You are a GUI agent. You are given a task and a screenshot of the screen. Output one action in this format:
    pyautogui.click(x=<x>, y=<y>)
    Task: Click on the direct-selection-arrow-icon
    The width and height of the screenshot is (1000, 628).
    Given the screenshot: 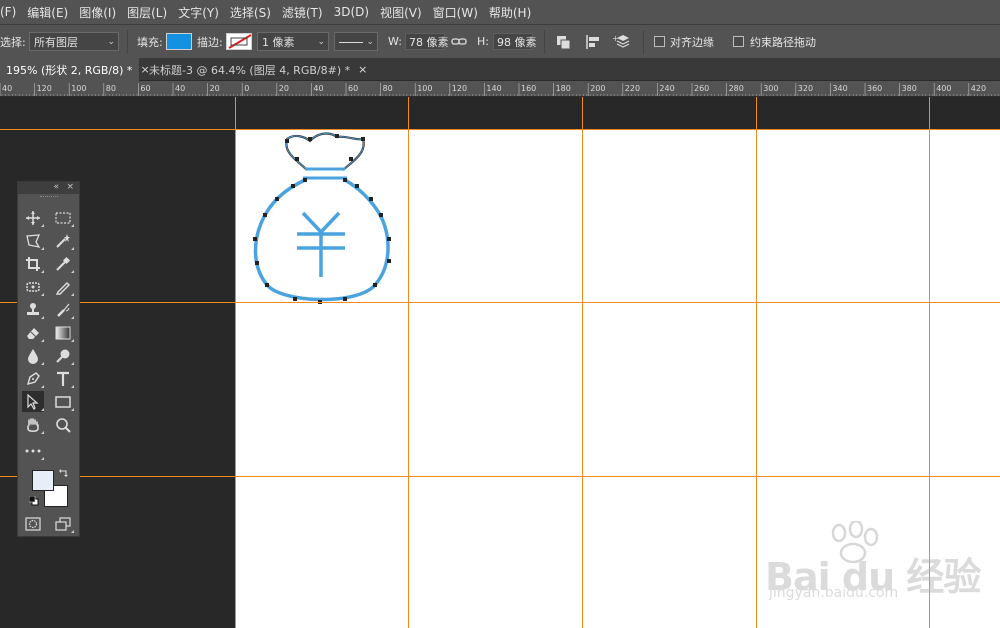 What is the action you would take?
    pyautogui.click(x=33, y=401)
    